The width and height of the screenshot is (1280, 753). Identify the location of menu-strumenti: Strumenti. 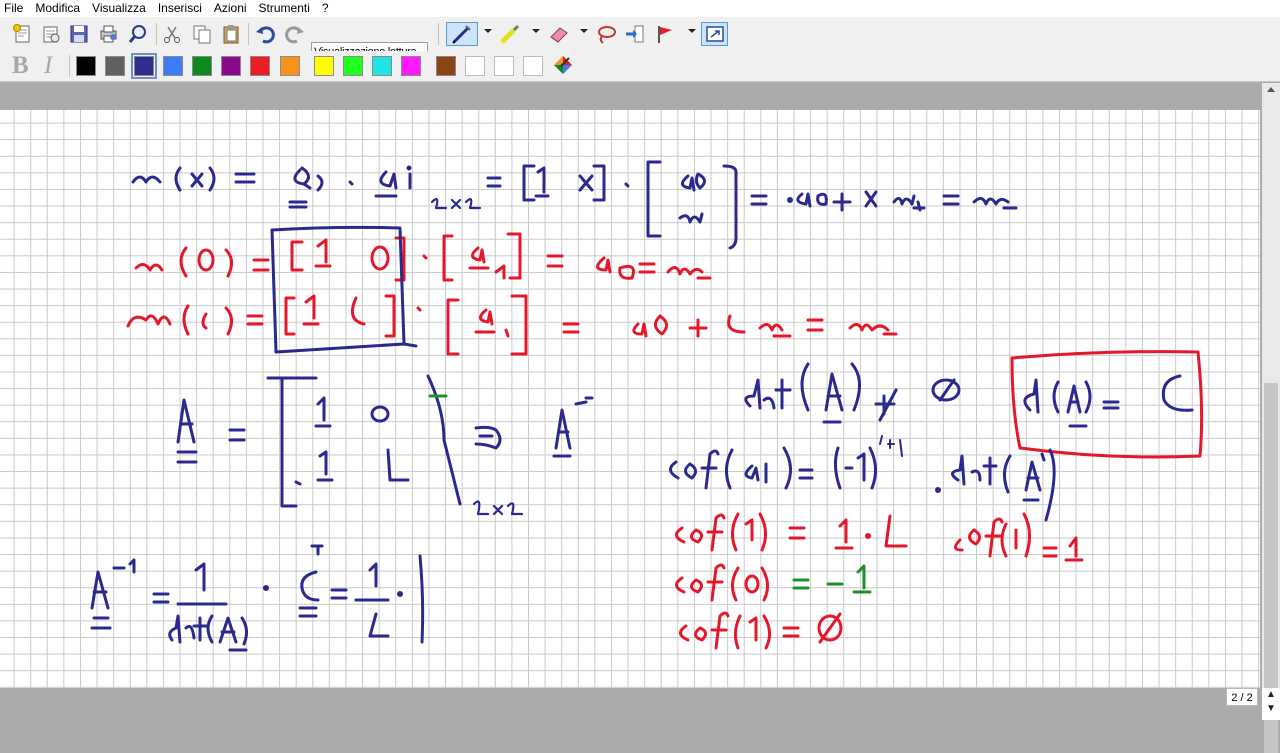
(284, 8).